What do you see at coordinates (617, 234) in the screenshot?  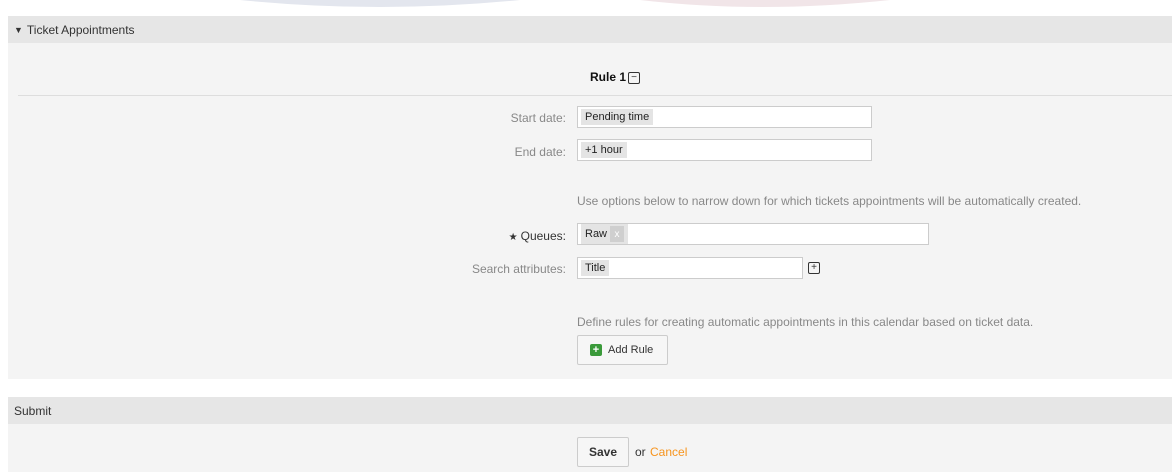 I see `remove-queue-icon: x` at bounding box center [617, 234].